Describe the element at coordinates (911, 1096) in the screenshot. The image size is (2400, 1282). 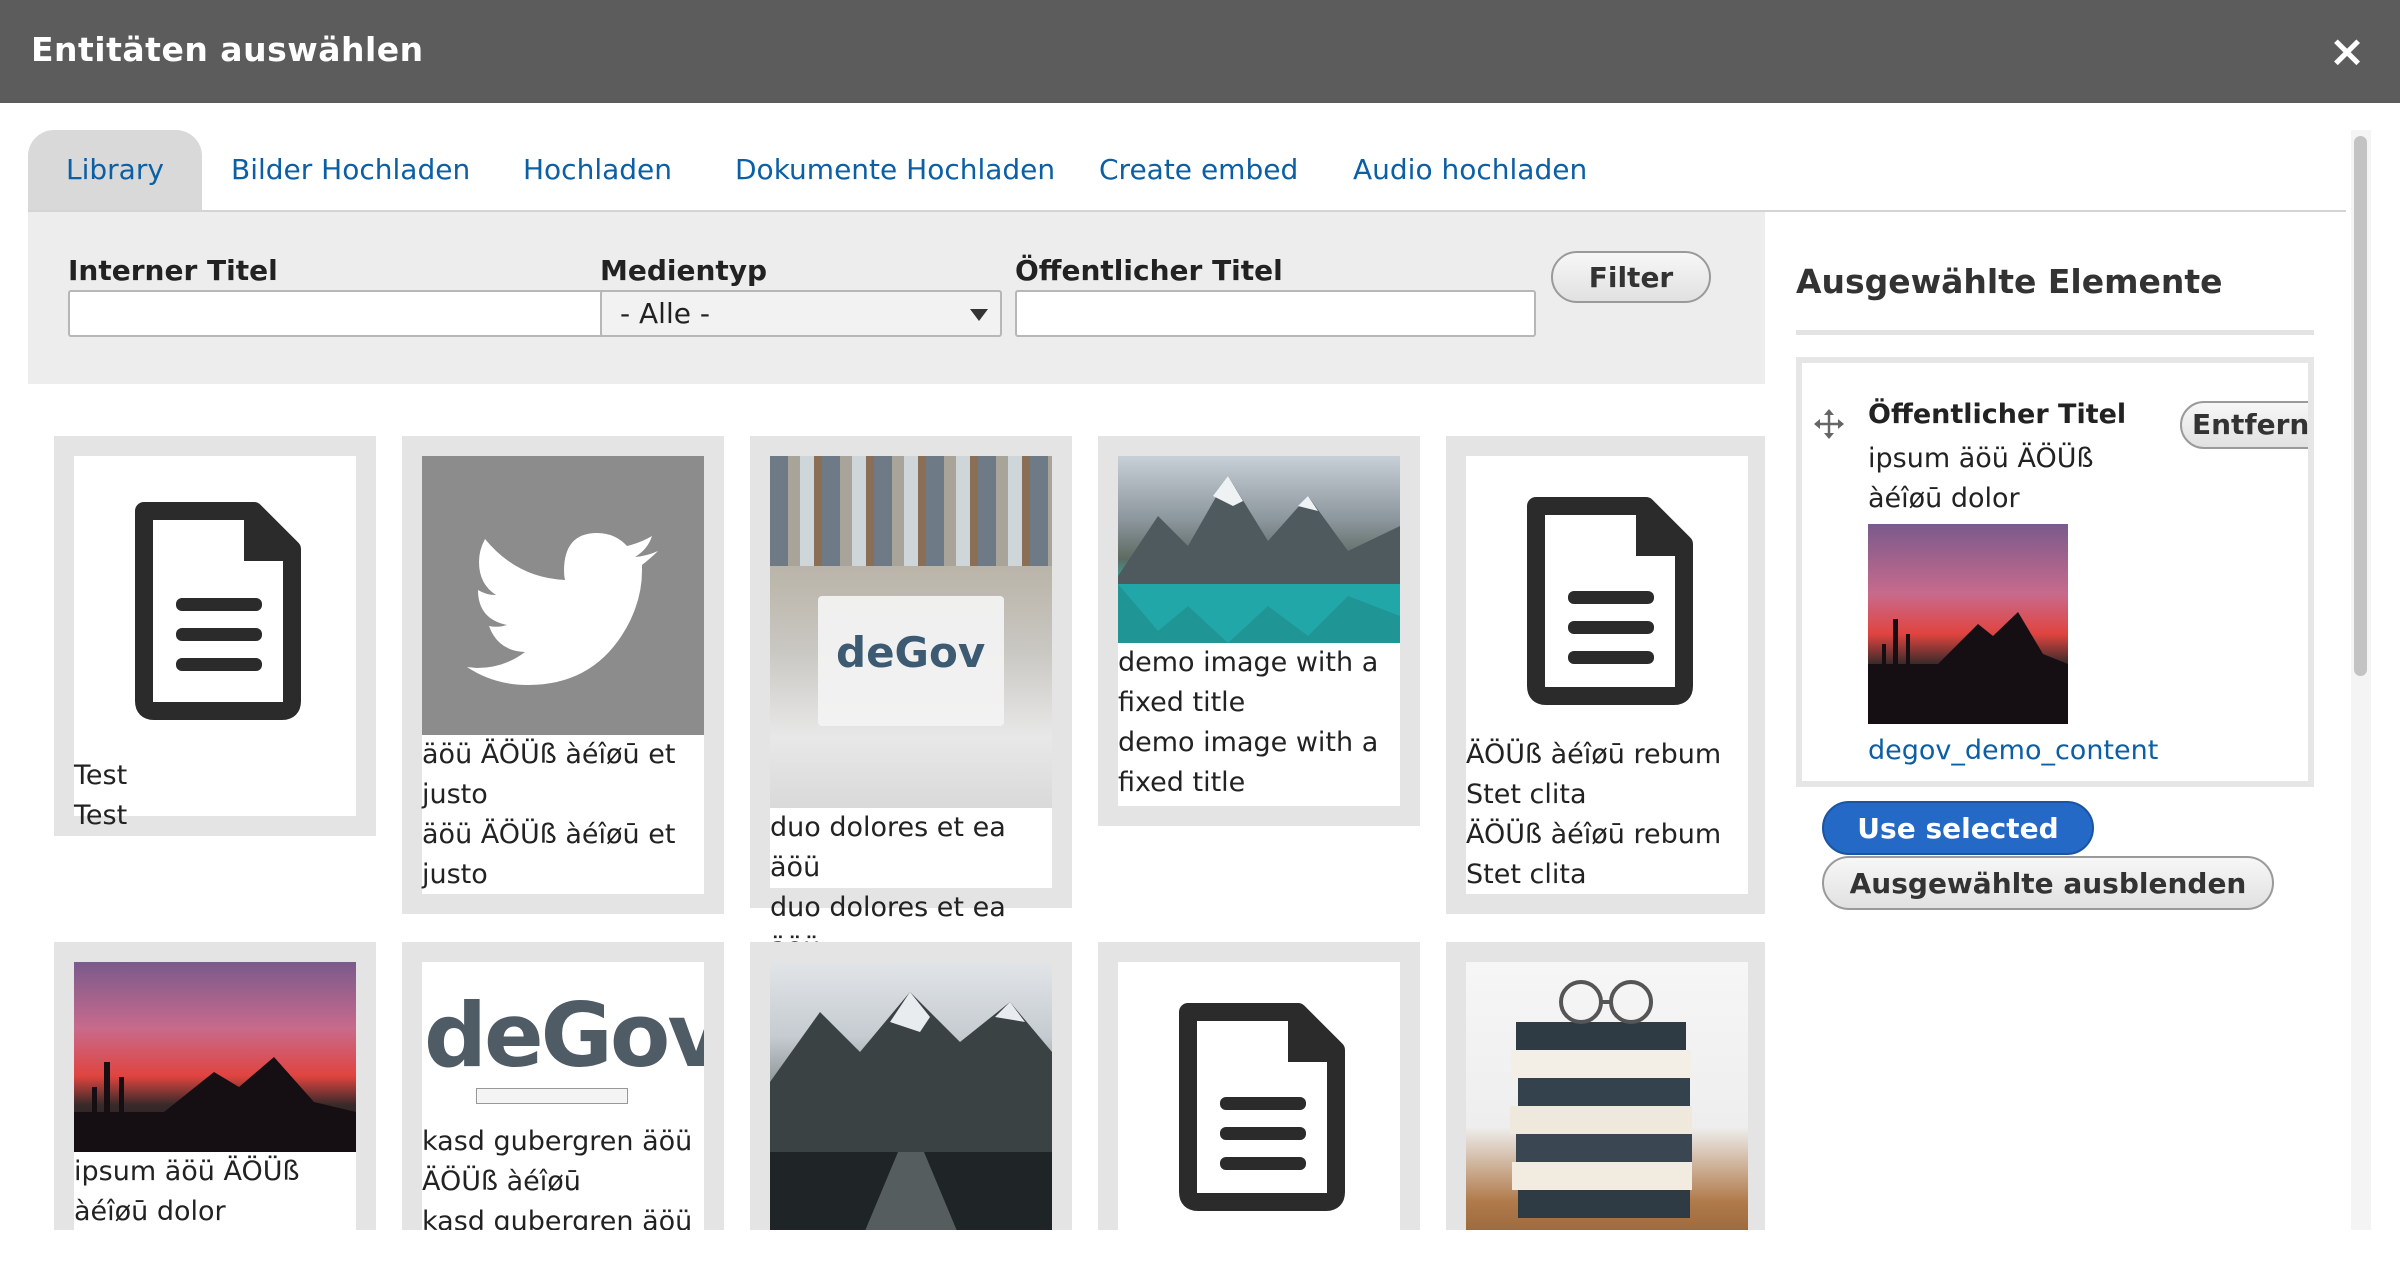
I see `mountain-road-photo` at that location.